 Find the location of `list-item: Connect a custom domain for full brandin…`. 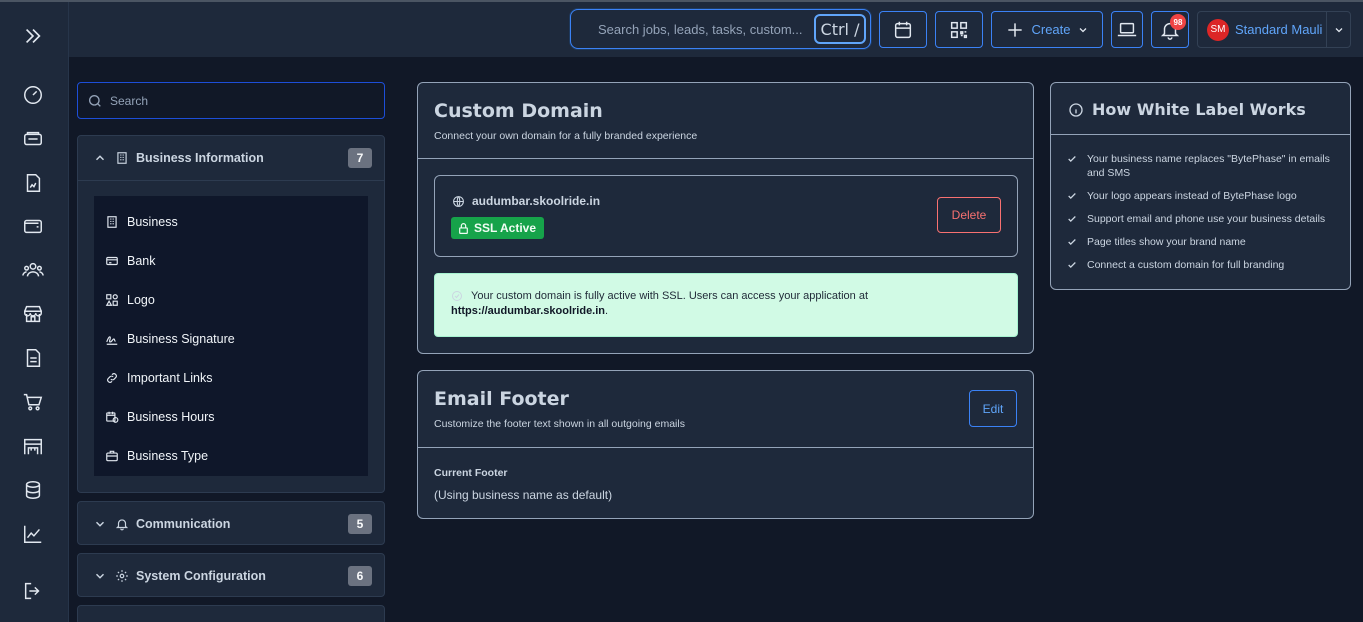

list-item: Connect a custom domain for full brandin… is located at coordinates (1203, 265).